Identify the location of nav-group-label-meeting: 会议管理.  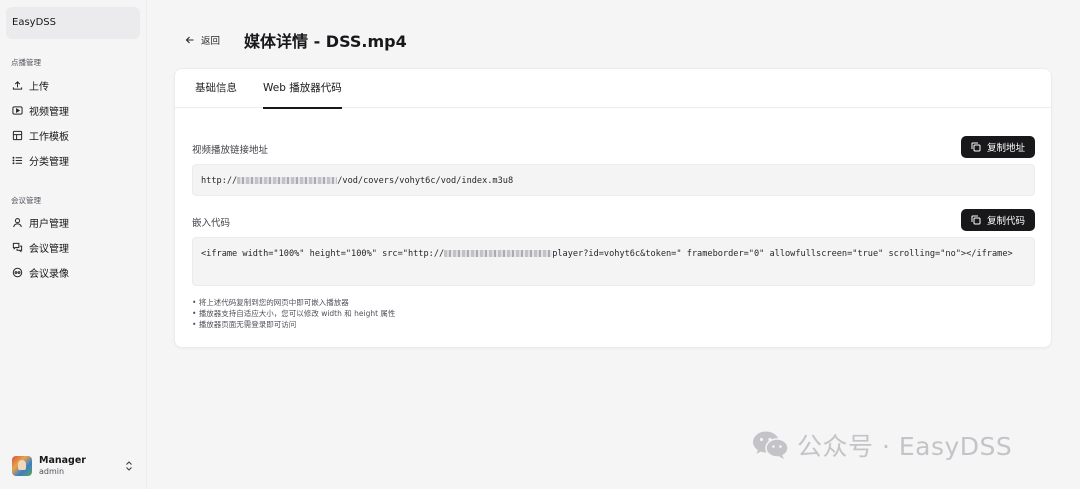
(26, 200).